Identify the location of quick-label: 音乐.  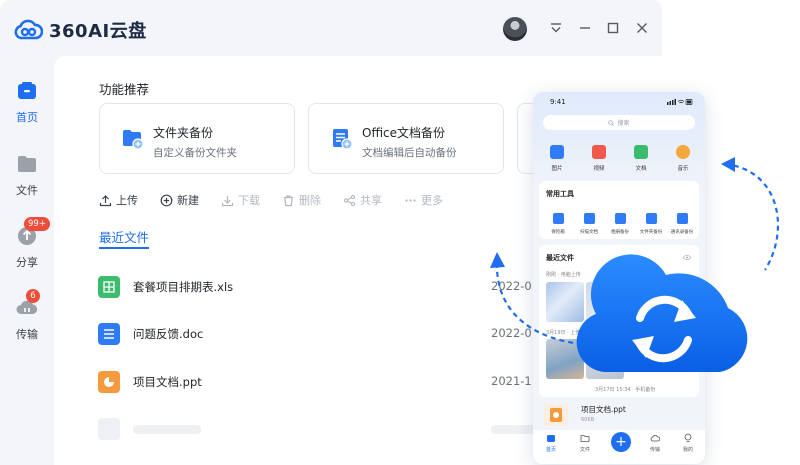
(683, 169).